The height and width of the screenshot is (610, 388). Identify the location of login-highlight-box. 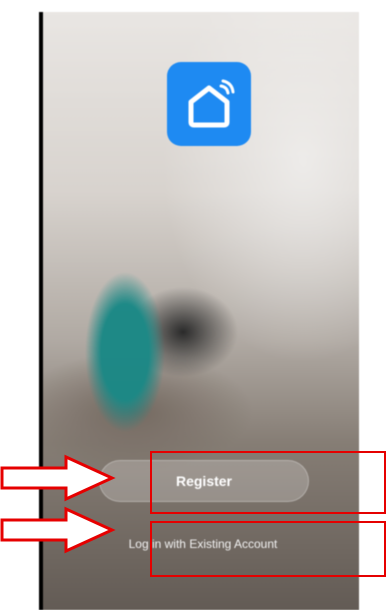
(268, 549).